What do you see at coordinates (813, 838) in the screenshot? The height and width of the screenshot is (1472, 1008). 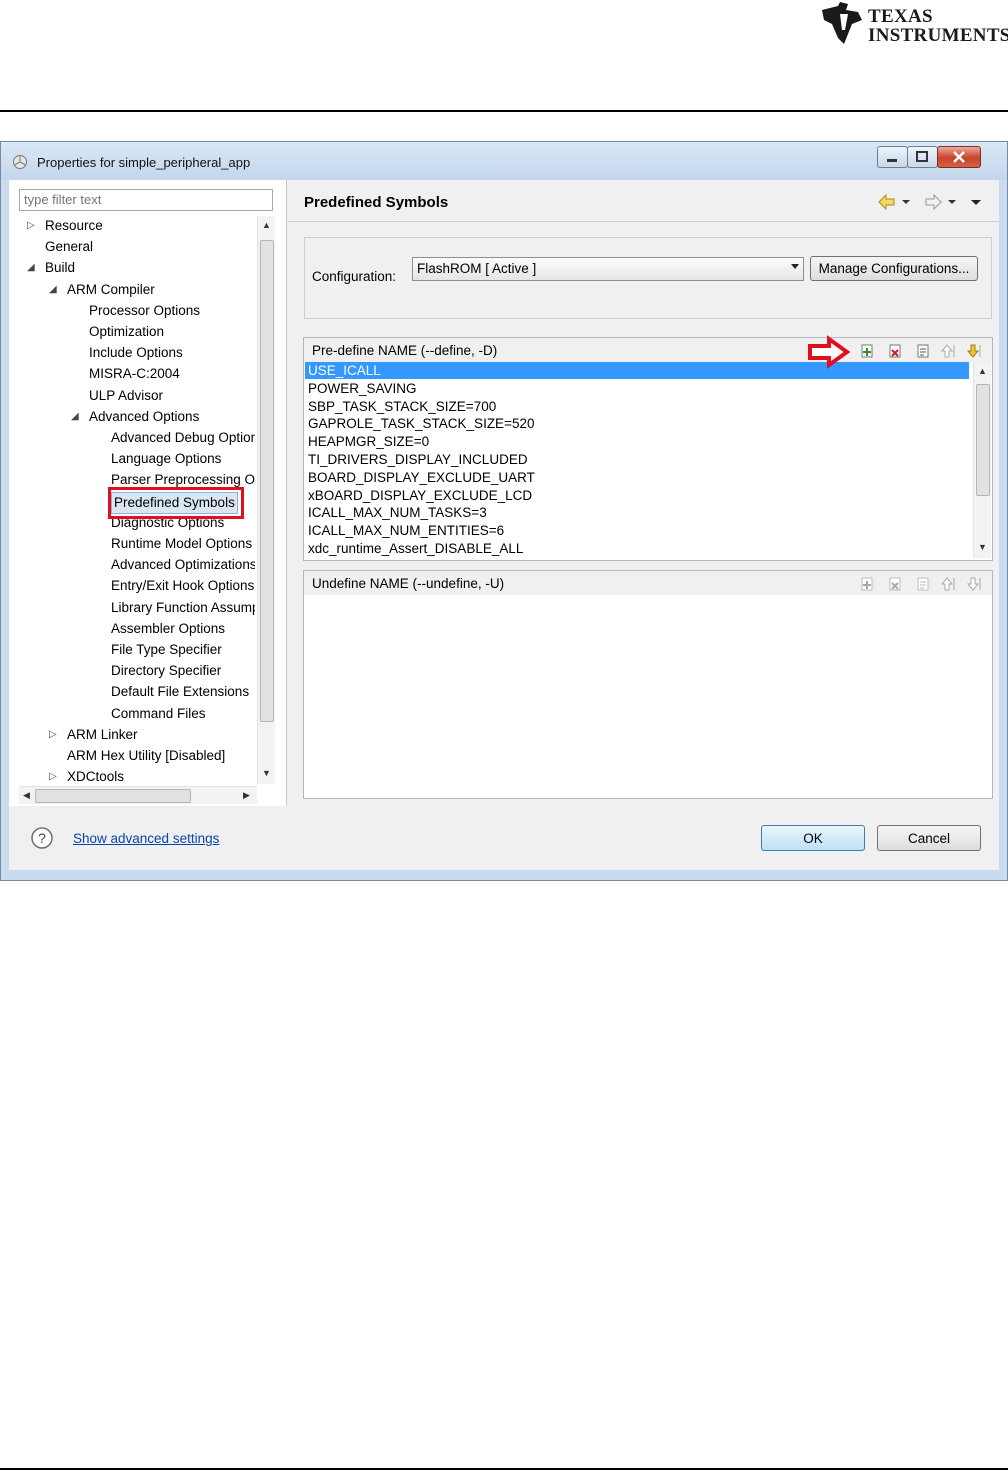 I see `ok-button: OK` at bounding box center [813, 838].